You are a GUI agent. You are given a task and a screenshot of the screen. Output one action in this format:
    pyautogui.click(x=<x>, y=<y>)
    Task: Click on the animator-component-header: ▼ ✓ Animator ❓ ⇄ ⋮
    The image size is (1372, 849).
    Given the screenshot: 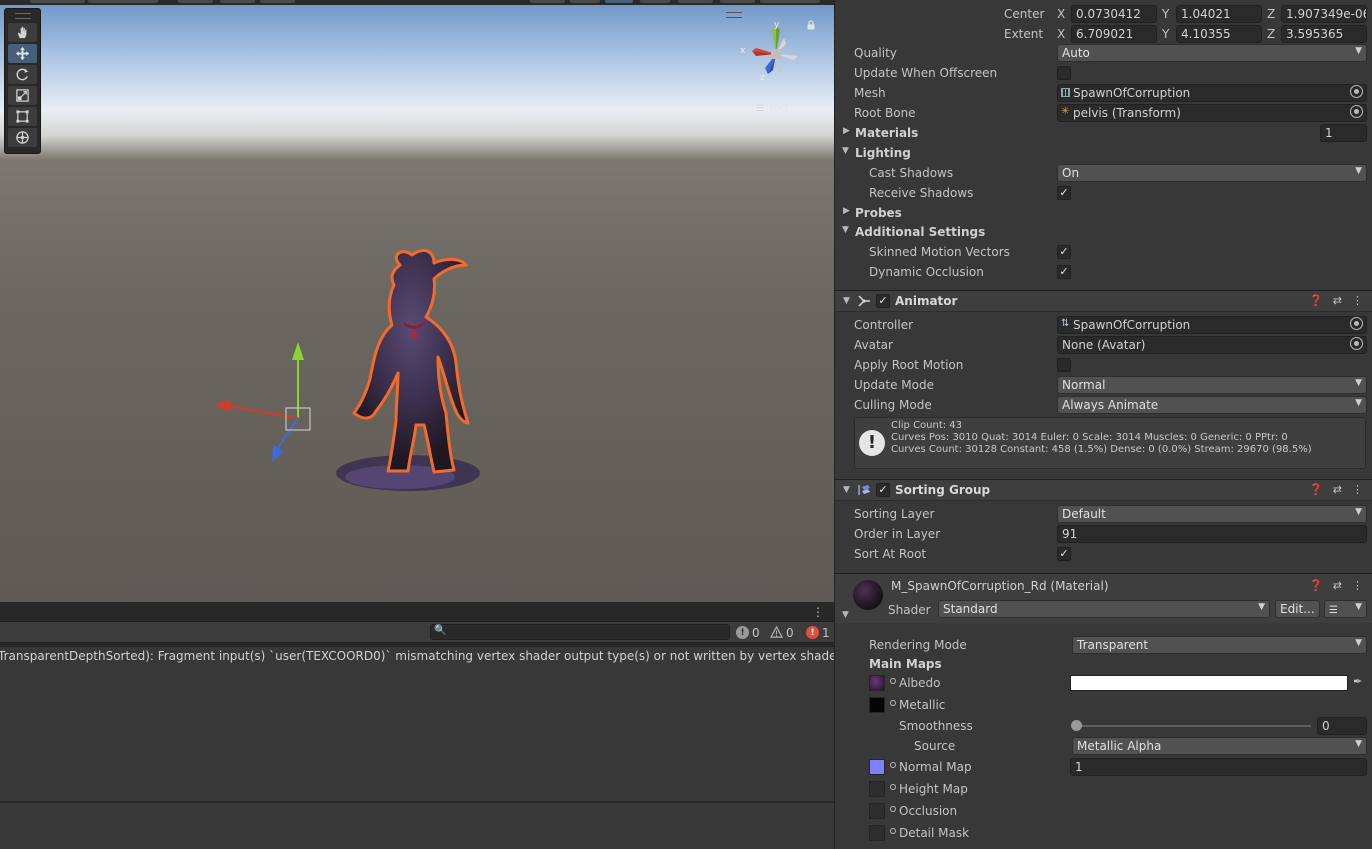 What is the action you would take?
    pyautogui.click(x=1103, y=301)
    